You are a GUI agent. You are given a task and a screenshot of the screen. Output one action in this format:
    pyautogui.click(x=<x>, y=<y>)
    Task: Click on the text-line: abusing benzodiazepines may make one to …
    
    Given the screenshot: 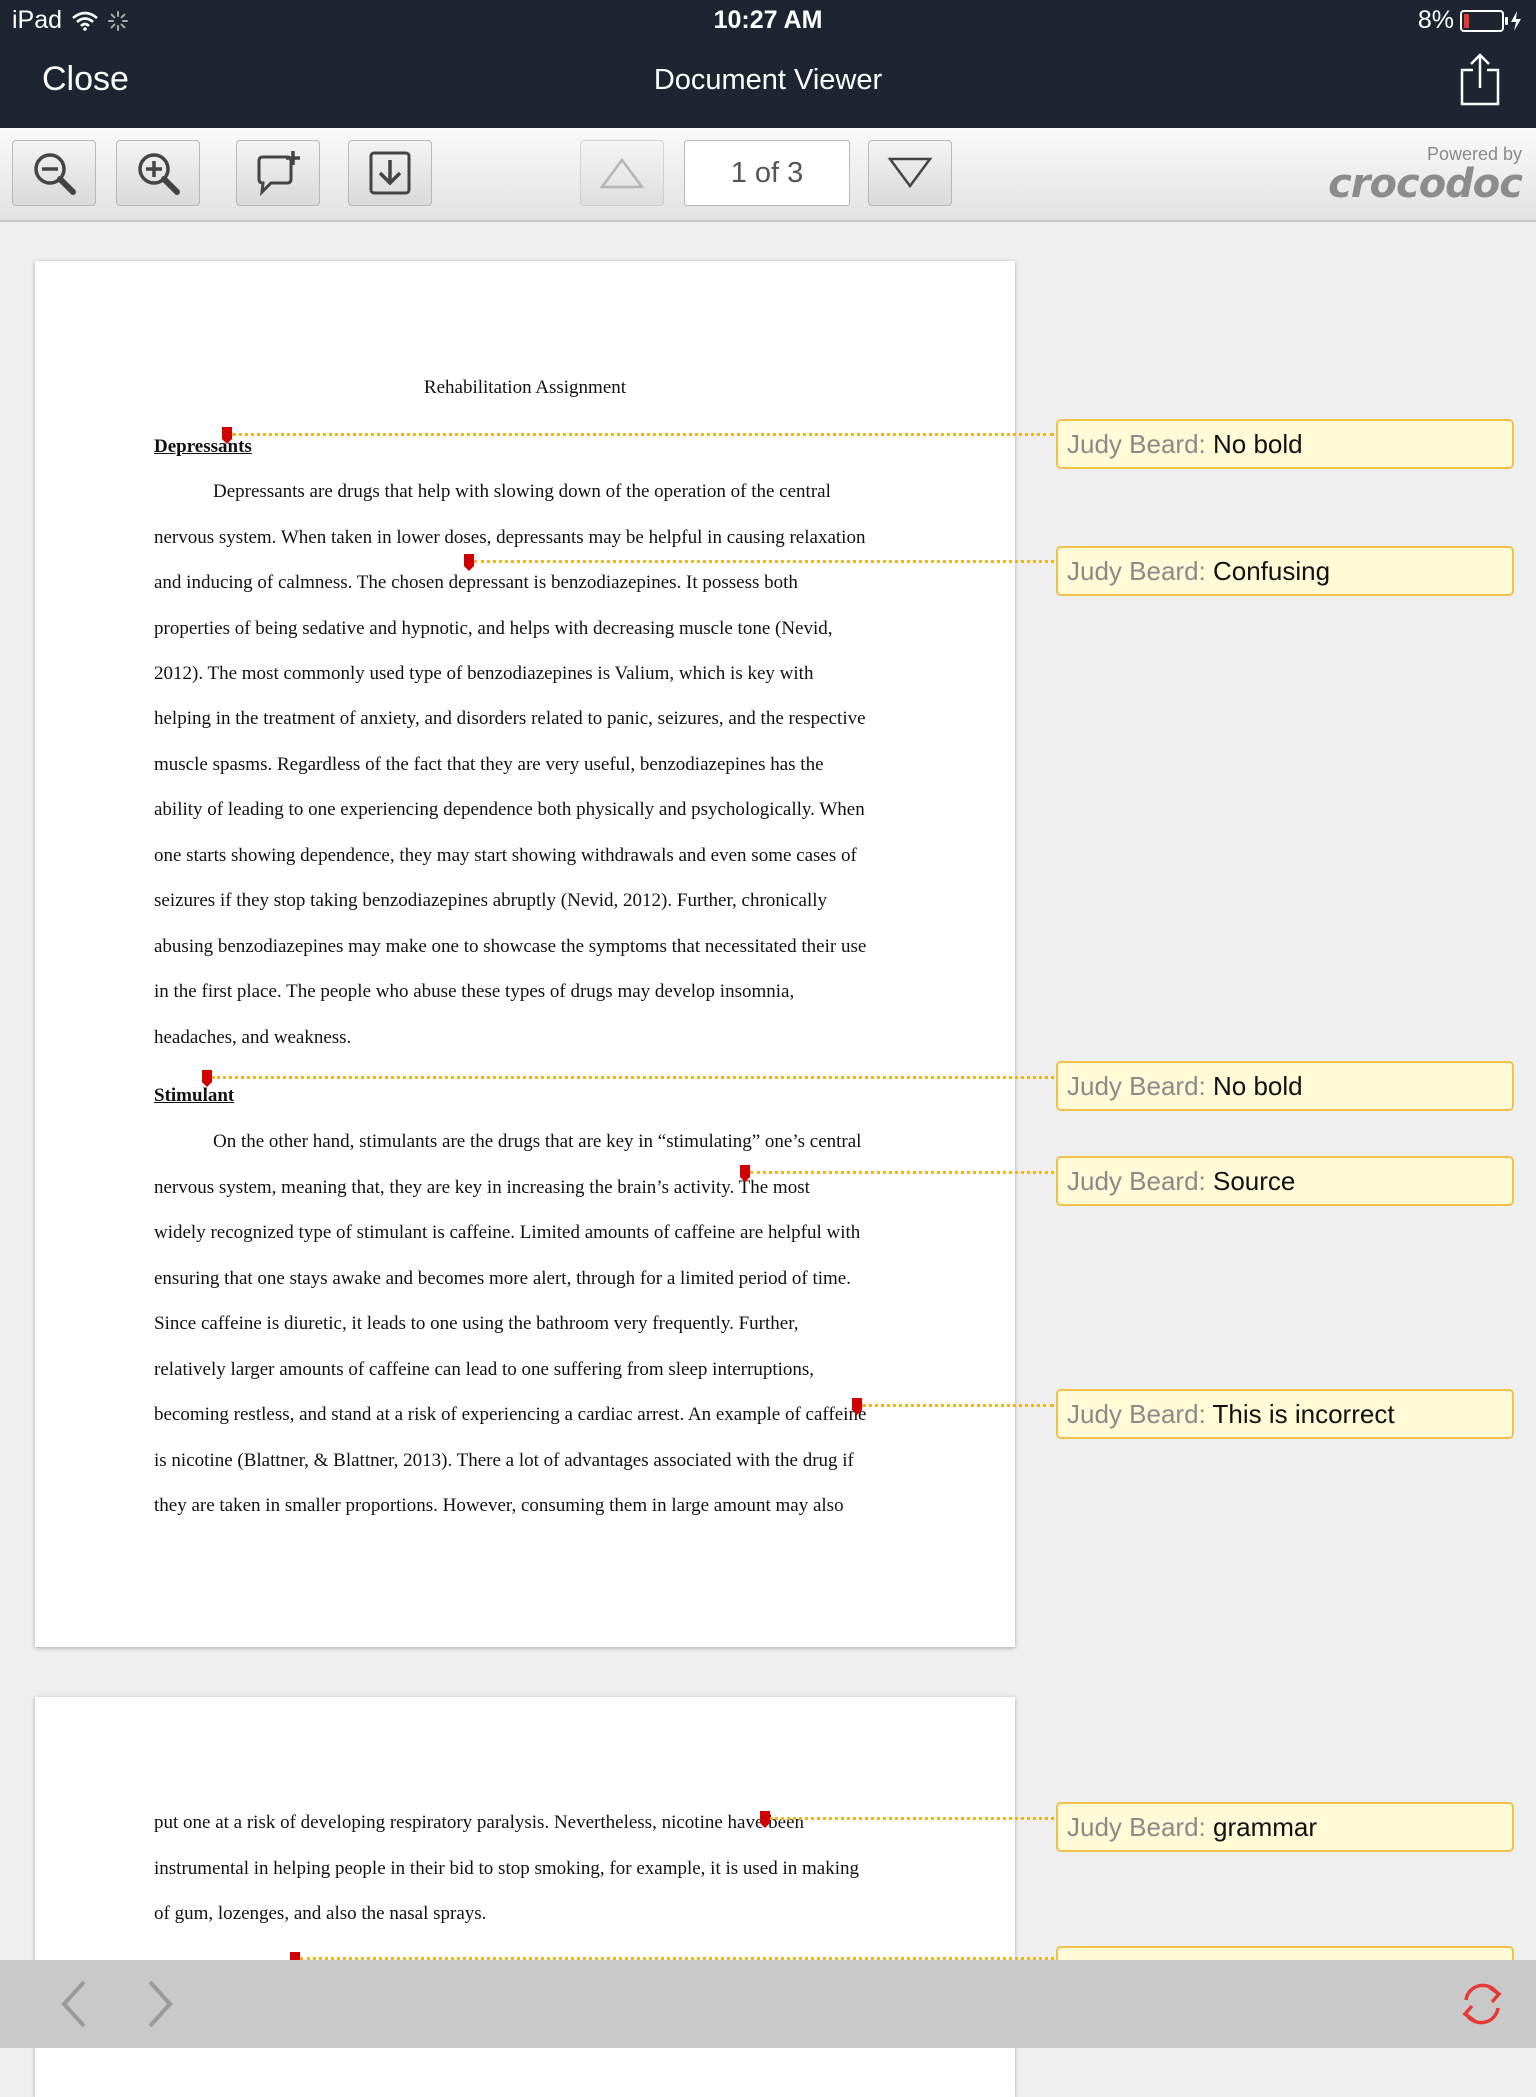 What is the action you would take?
    pyautogui.click(x=510, y=946)
    